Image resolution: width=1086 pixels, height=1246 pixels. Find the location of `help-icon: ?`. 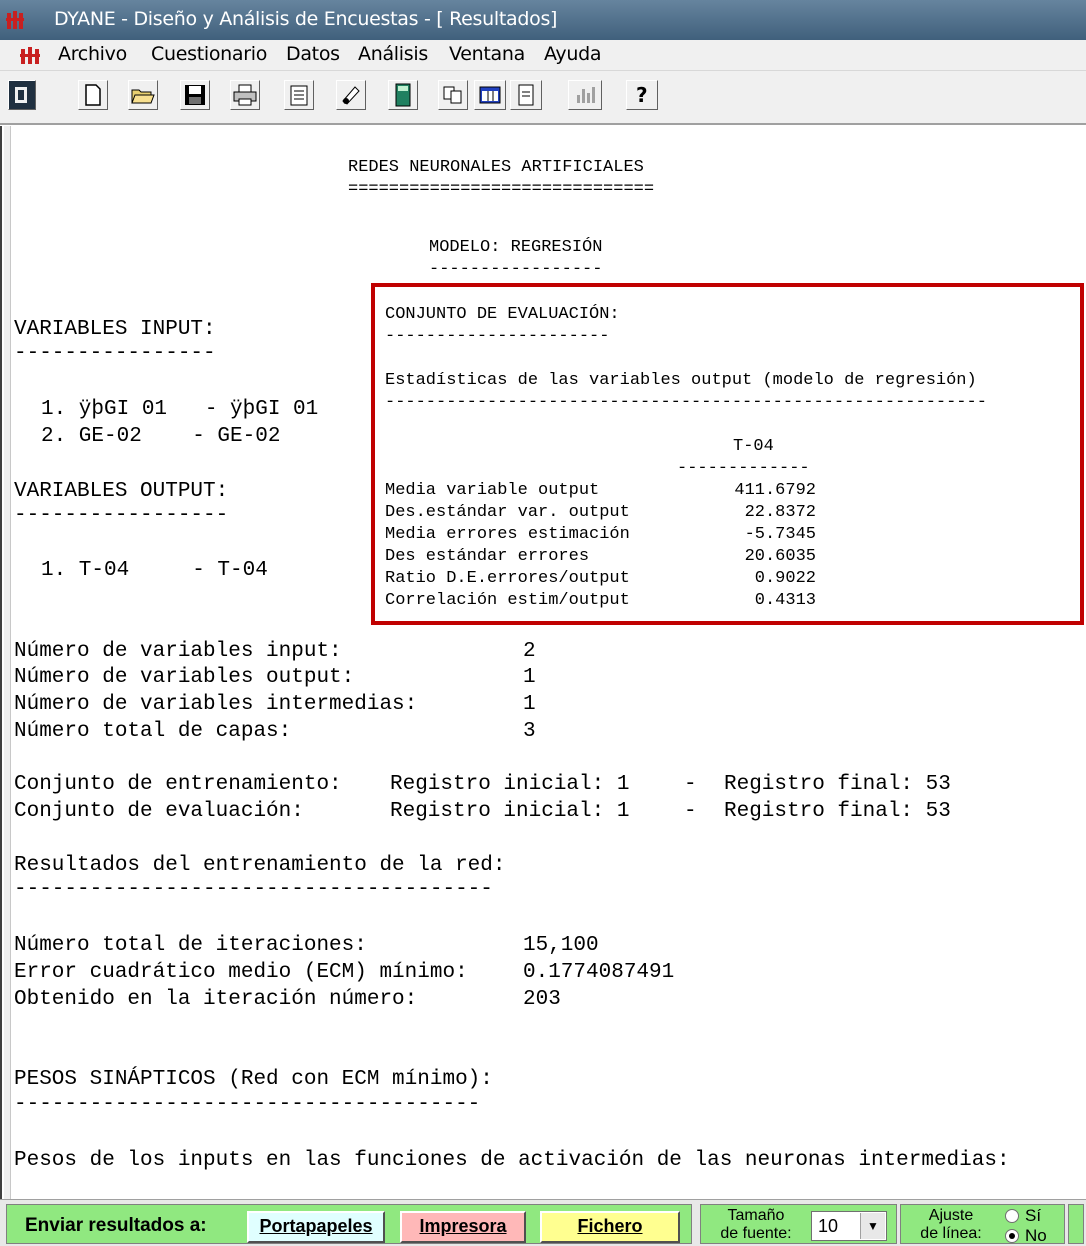

help-icon: ? is located at coordinates (642, 95).